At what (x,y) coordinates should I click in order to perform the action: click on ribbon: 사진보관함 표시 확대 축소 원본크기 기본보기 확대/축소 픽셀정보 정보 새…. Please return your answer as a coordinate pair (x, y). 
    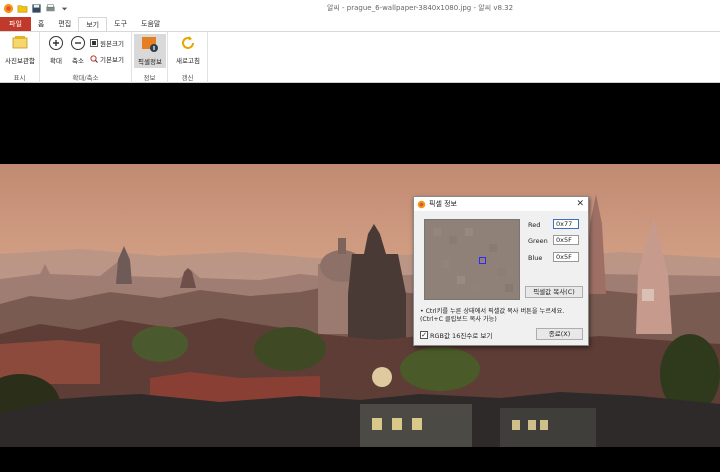
    Looking at the image, I should click on (360, 57).